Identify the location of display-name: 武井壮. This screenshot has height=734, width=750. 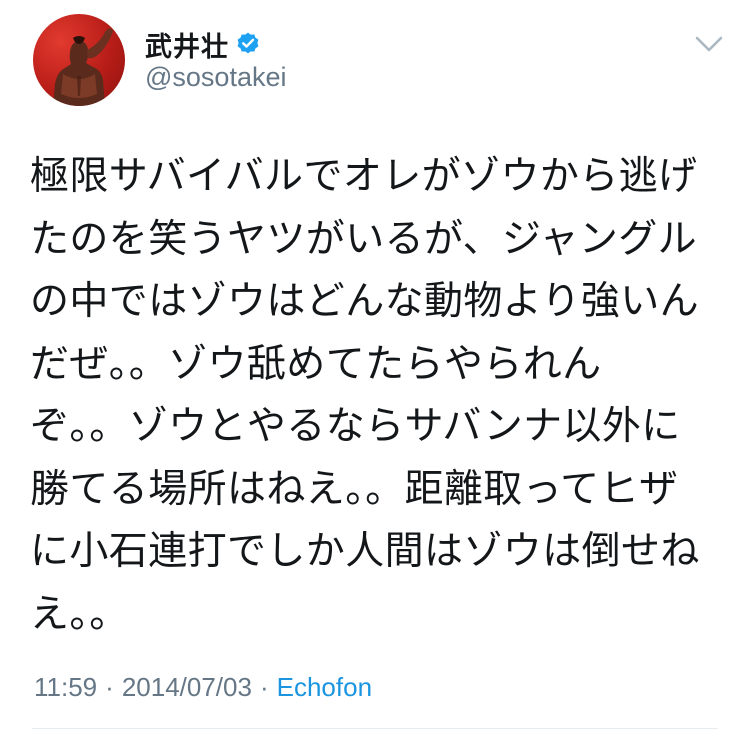
(187, 44).